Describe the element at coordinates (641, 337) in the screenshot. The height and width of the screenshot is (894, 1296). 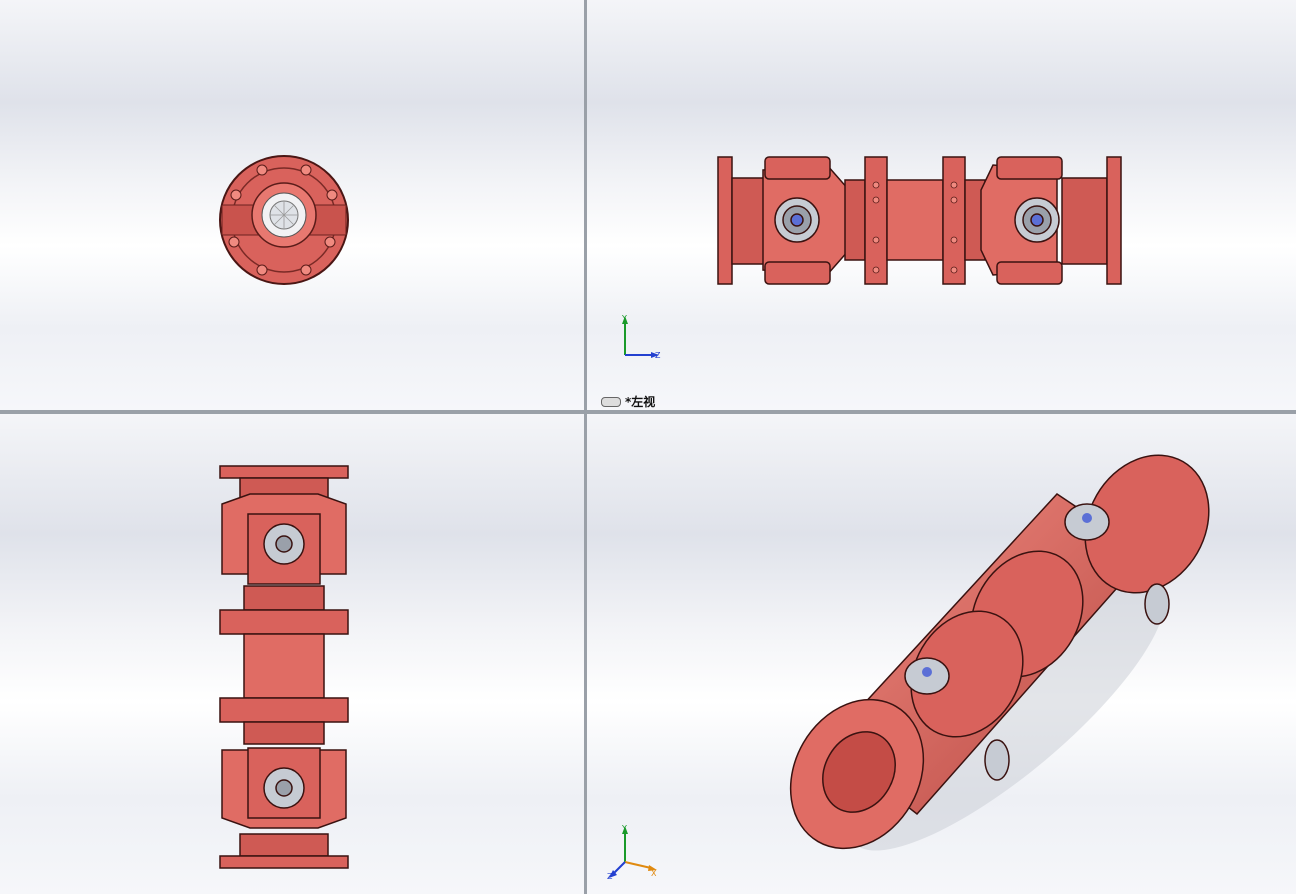
I see `axis-triad: Y Z` at that location.